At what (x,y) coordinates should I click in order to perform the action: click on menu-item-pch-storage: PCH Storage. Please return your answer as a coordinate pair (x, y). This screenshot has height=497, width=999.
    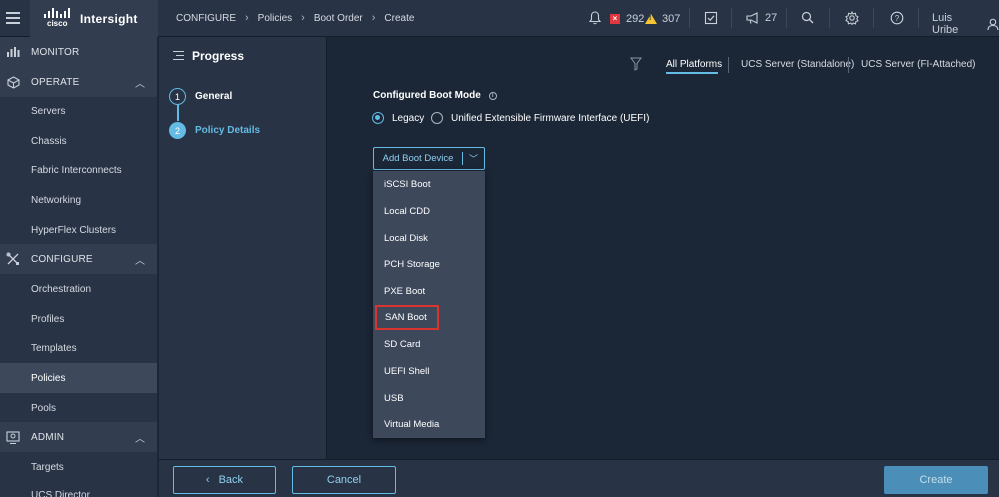
    Looking at the image, I should click on (429, 264).